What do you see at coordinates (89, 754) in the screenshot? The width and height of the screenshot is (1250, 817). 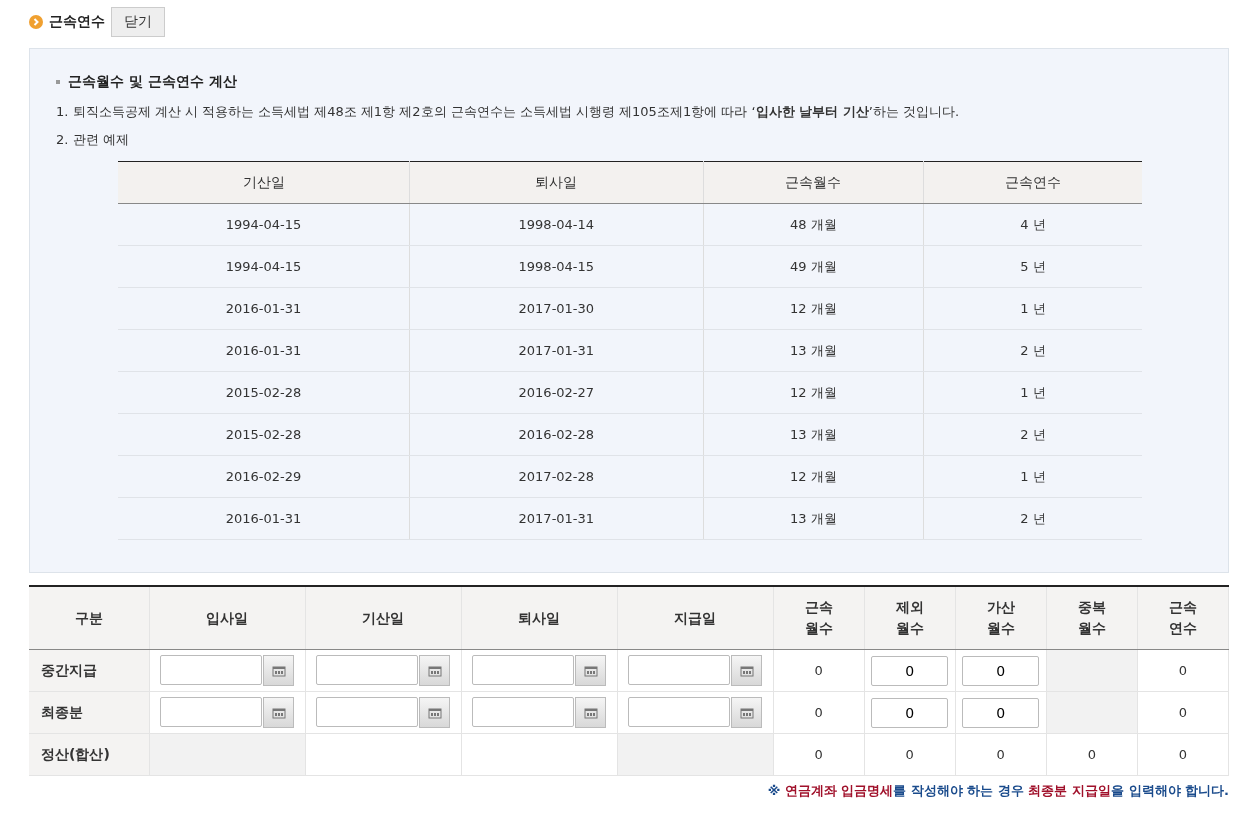 I see `row-label: 정산(합산)` at bounding box center [89, 754].